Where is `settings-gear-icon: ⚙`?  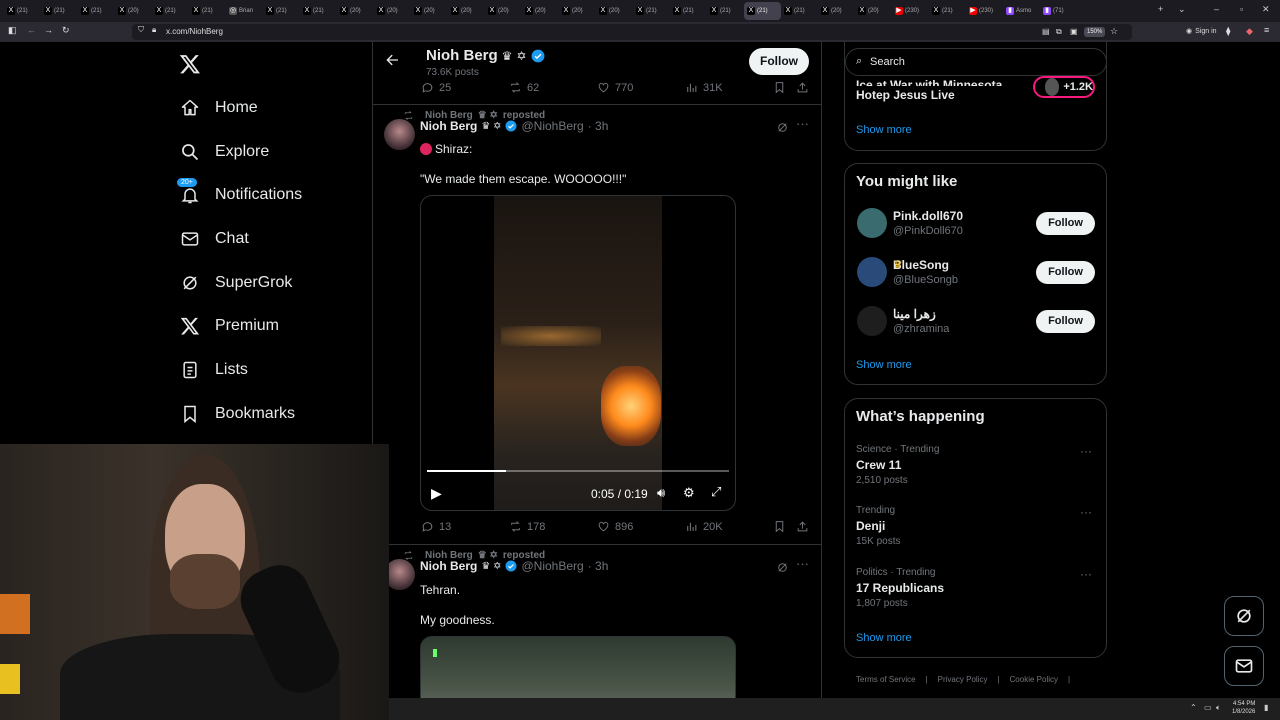
settings-gear-icon: ⚙ is located at coordinates (689, 493).